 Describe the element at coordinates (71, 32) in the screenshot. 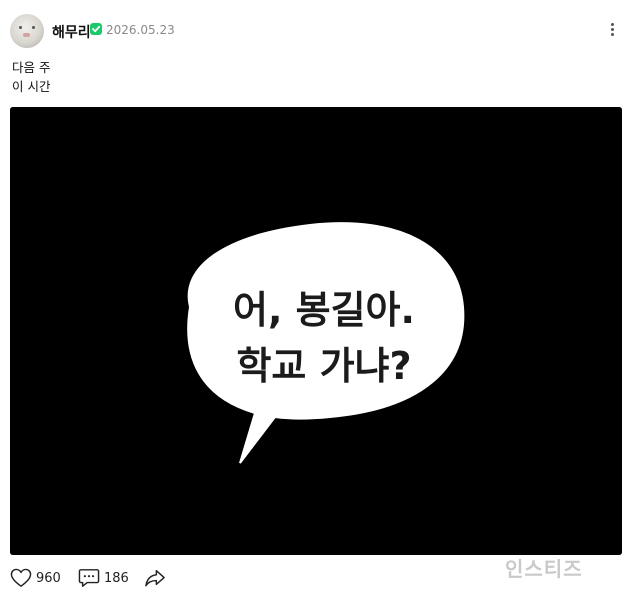

I see `username: 해무리` at that location.